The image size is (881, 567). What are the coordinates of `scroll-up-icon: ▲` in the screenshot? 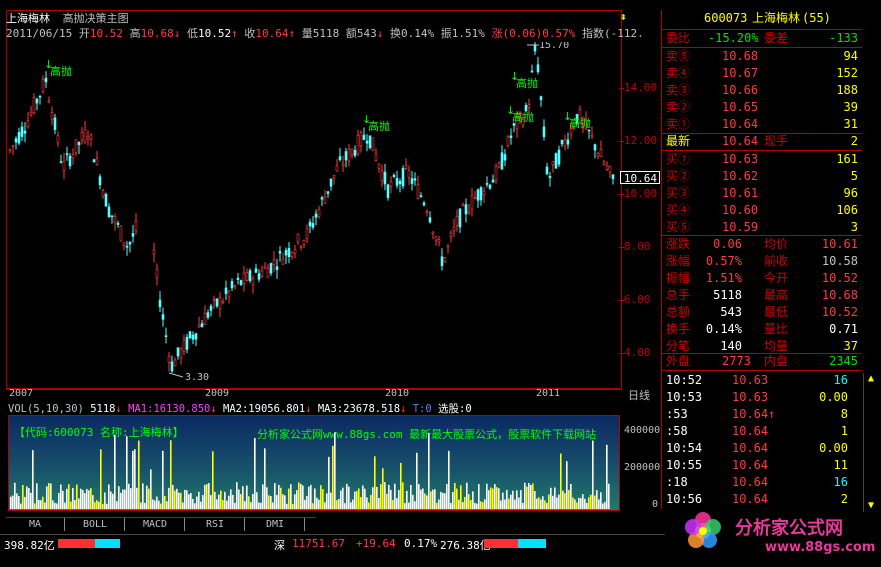 It's located at (871, 378).